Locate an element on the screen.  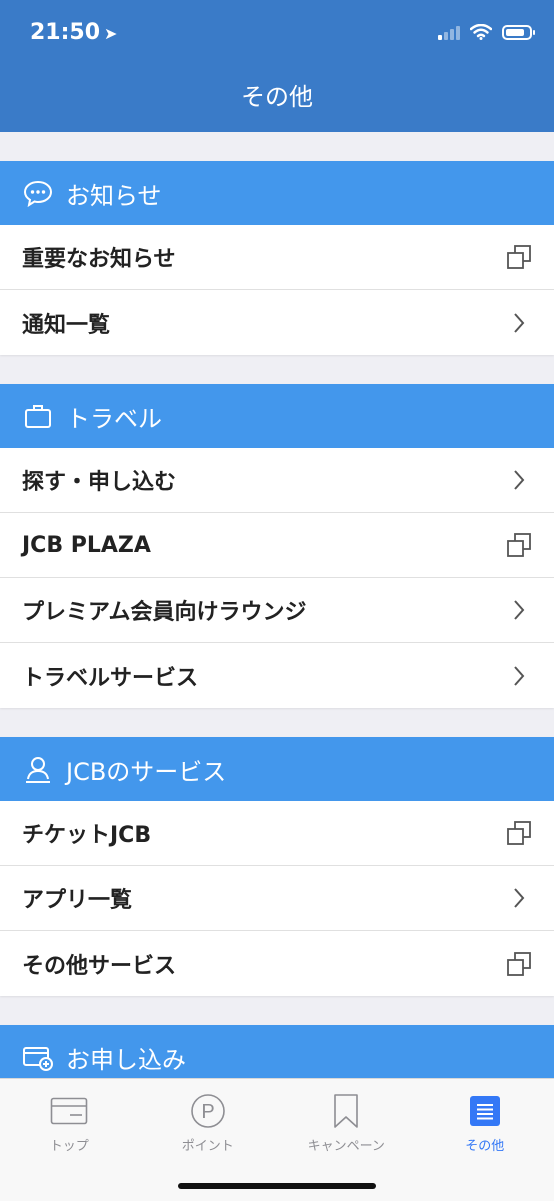
tab-points: P ポイント is located at coordinates (208, 1120).